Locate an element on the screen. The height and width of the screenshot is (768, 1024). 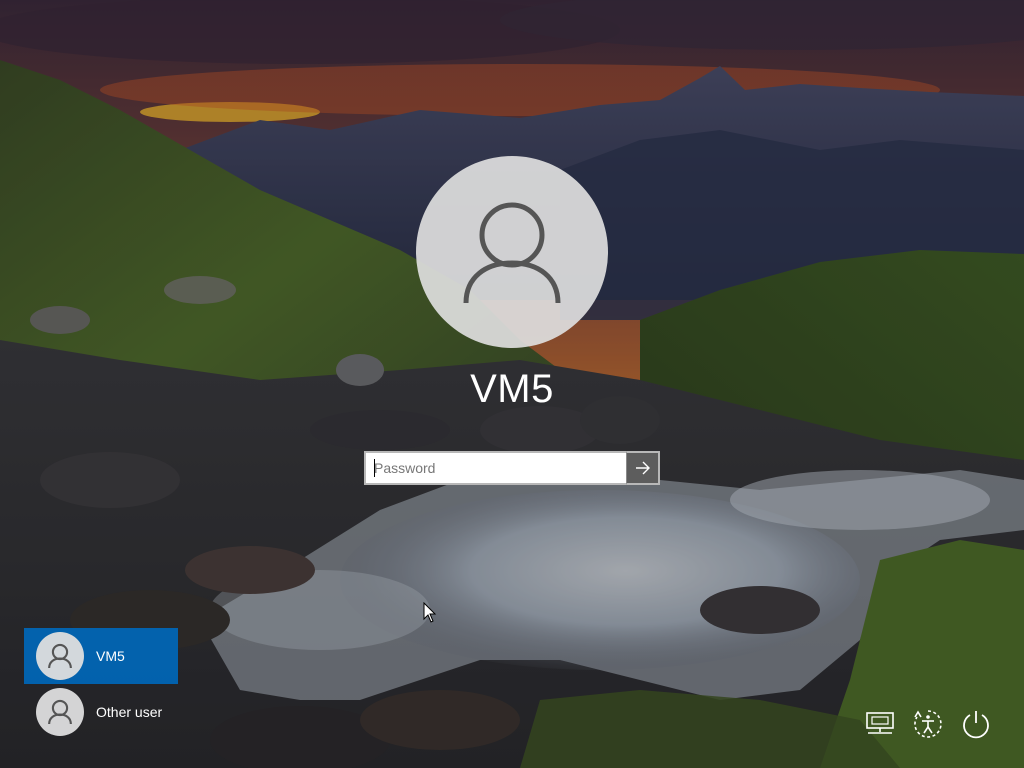
password-input is located at coordinates (495, 468).